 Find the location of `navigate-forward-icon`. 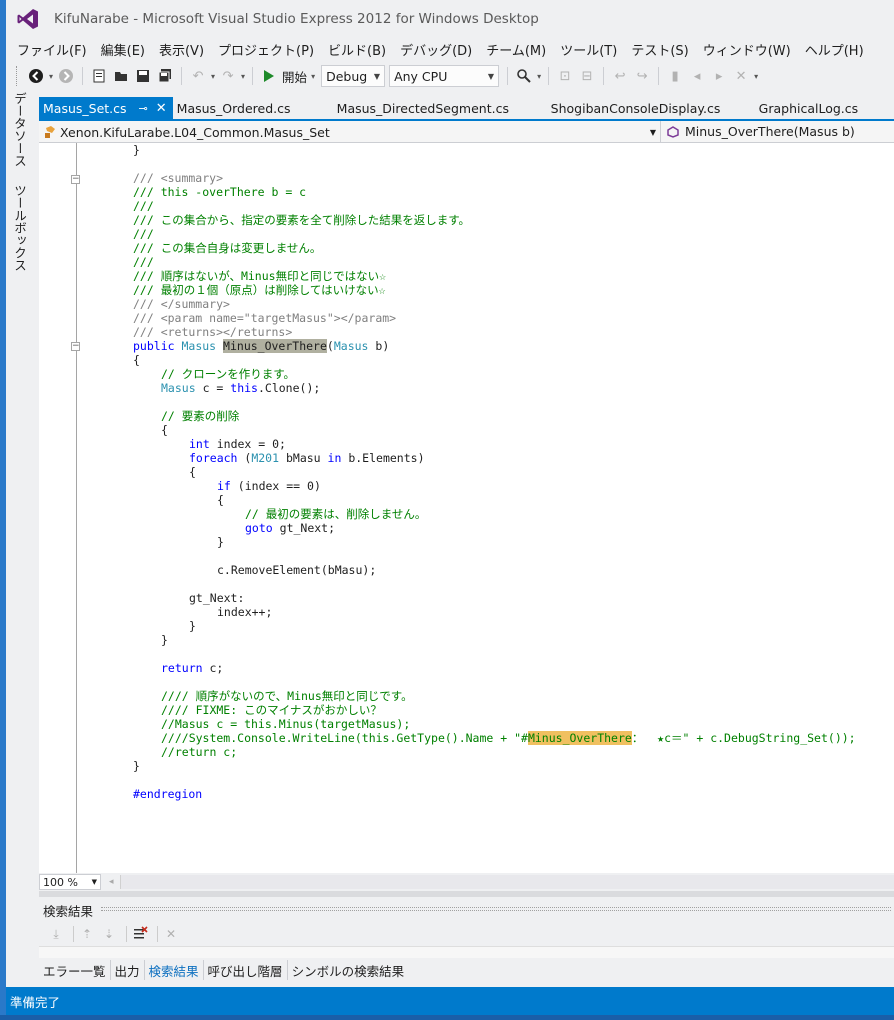

navigate-forward-icon is located at coordinates (66, 76).